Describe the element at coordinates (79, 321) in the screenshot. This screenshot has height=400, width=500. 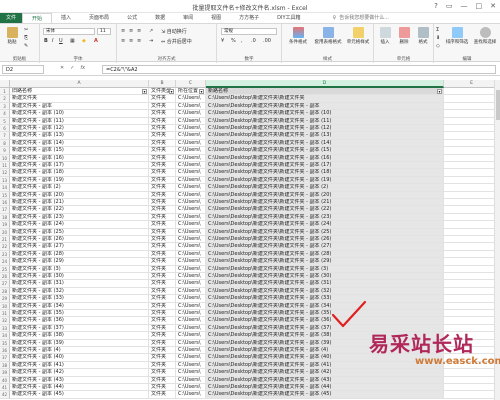
I see `cell-old-name: 新建文件夹 - 副本 (36)` at that location.